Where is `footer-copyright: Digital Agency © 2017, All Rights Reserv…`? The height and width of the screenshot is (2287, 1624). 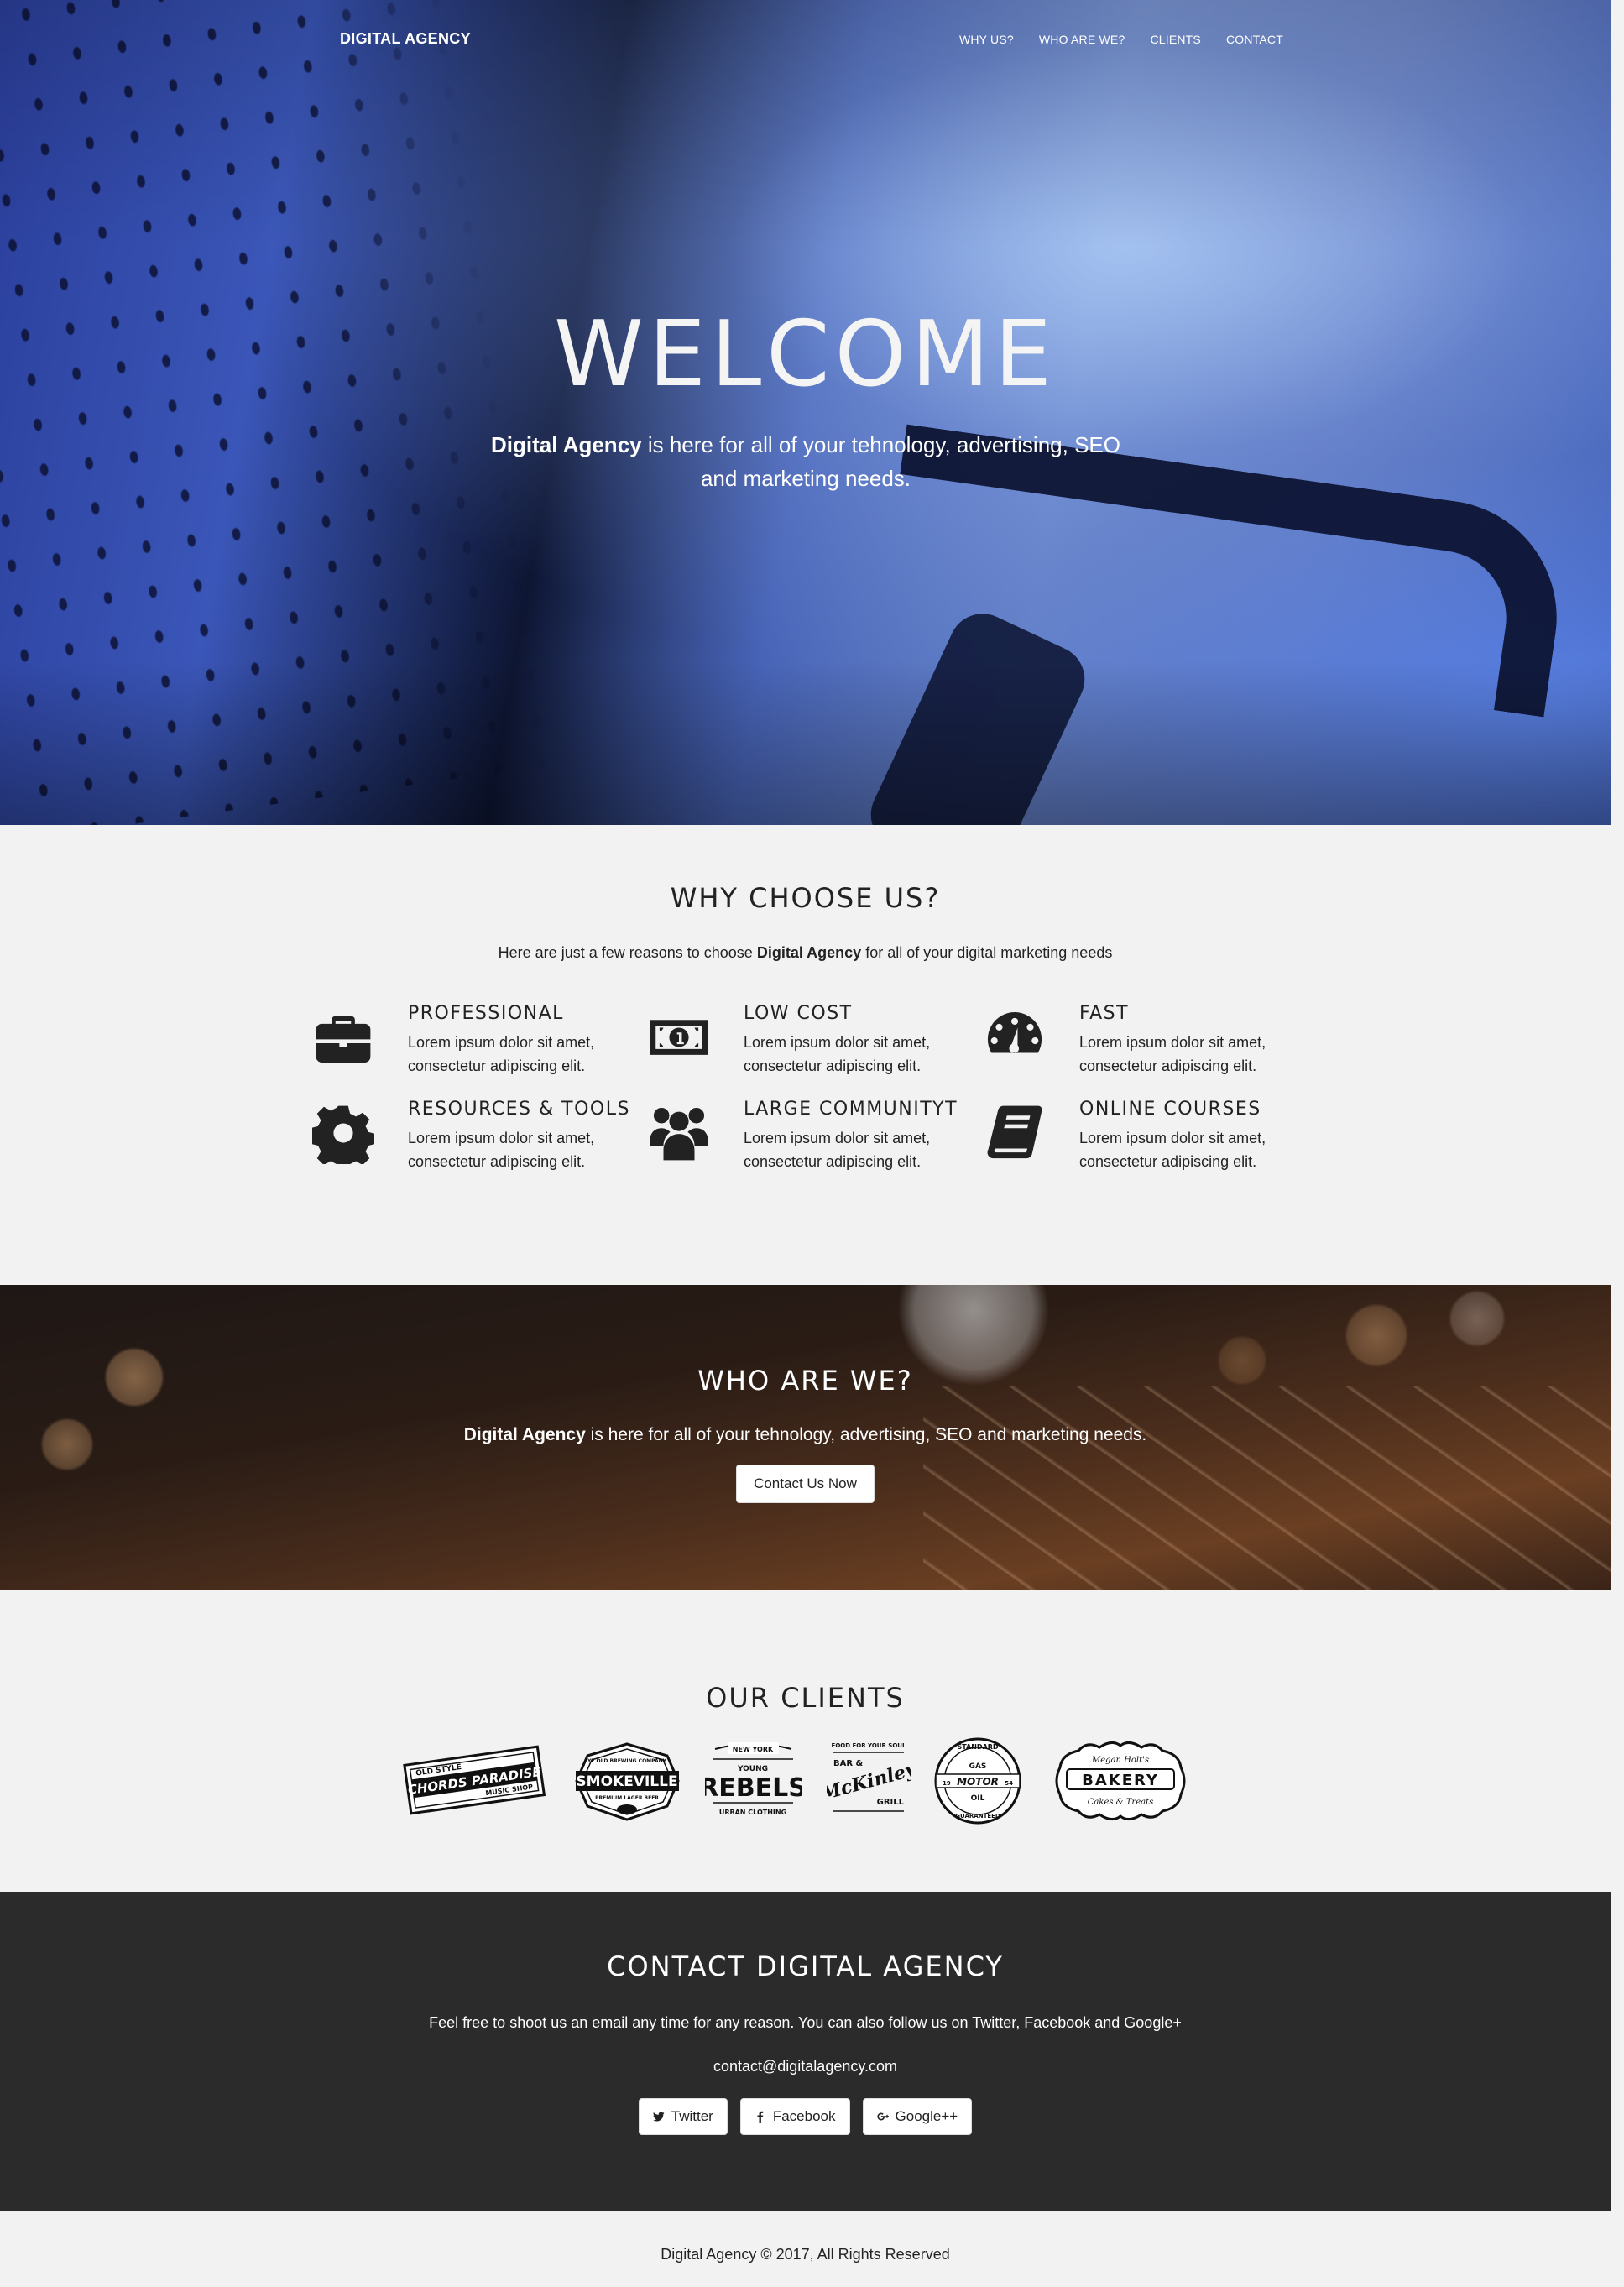
footer-copyright: Digital Agency © 2017, All Rights Reserv… is located at coordinates (805, 2254).